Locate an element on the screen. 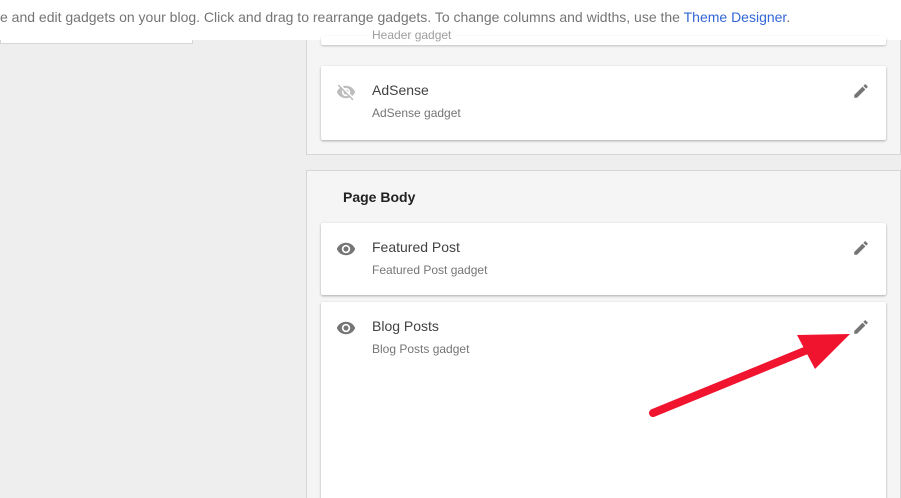 The height and width of the screenshot is (498, 901). gadget-subtitle: Header gadget is located at coordinates (412, 35).